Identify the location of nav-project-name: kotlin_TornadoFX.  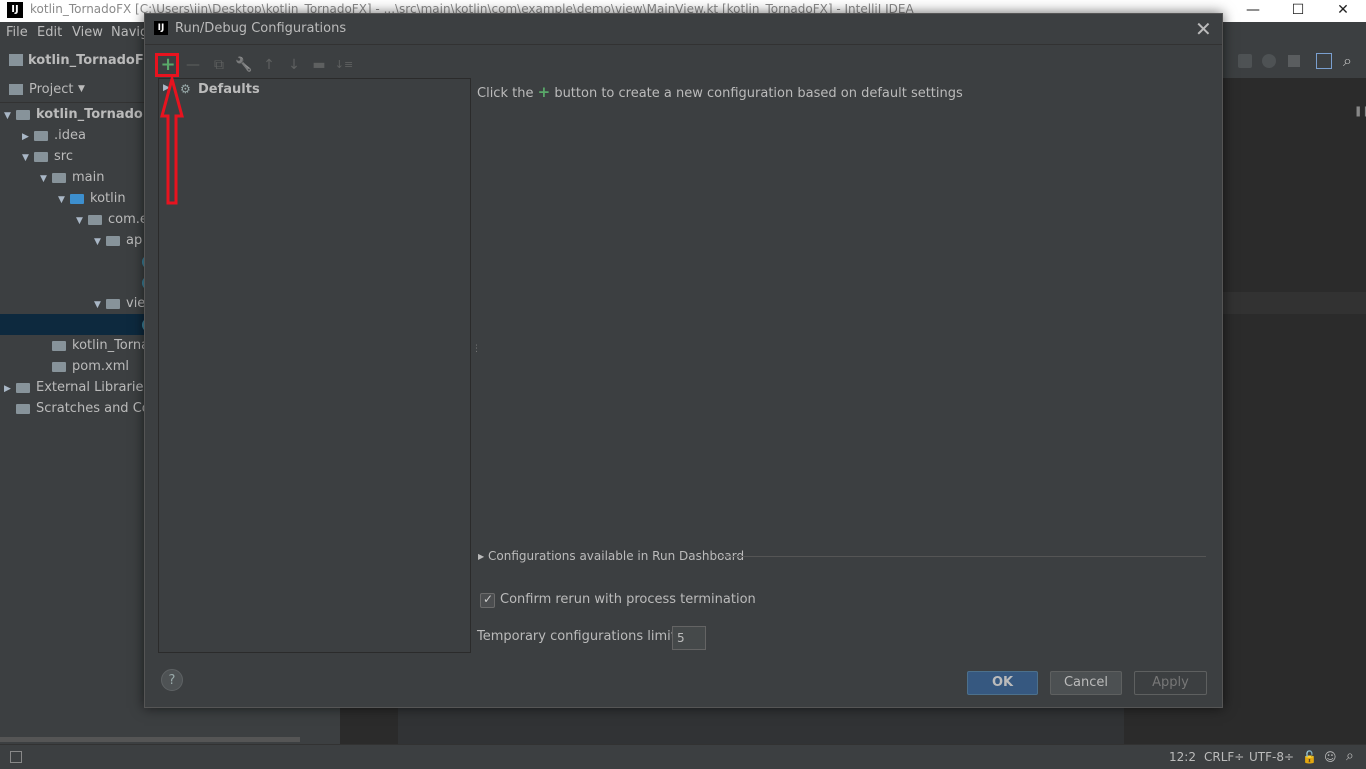
(91, 60).